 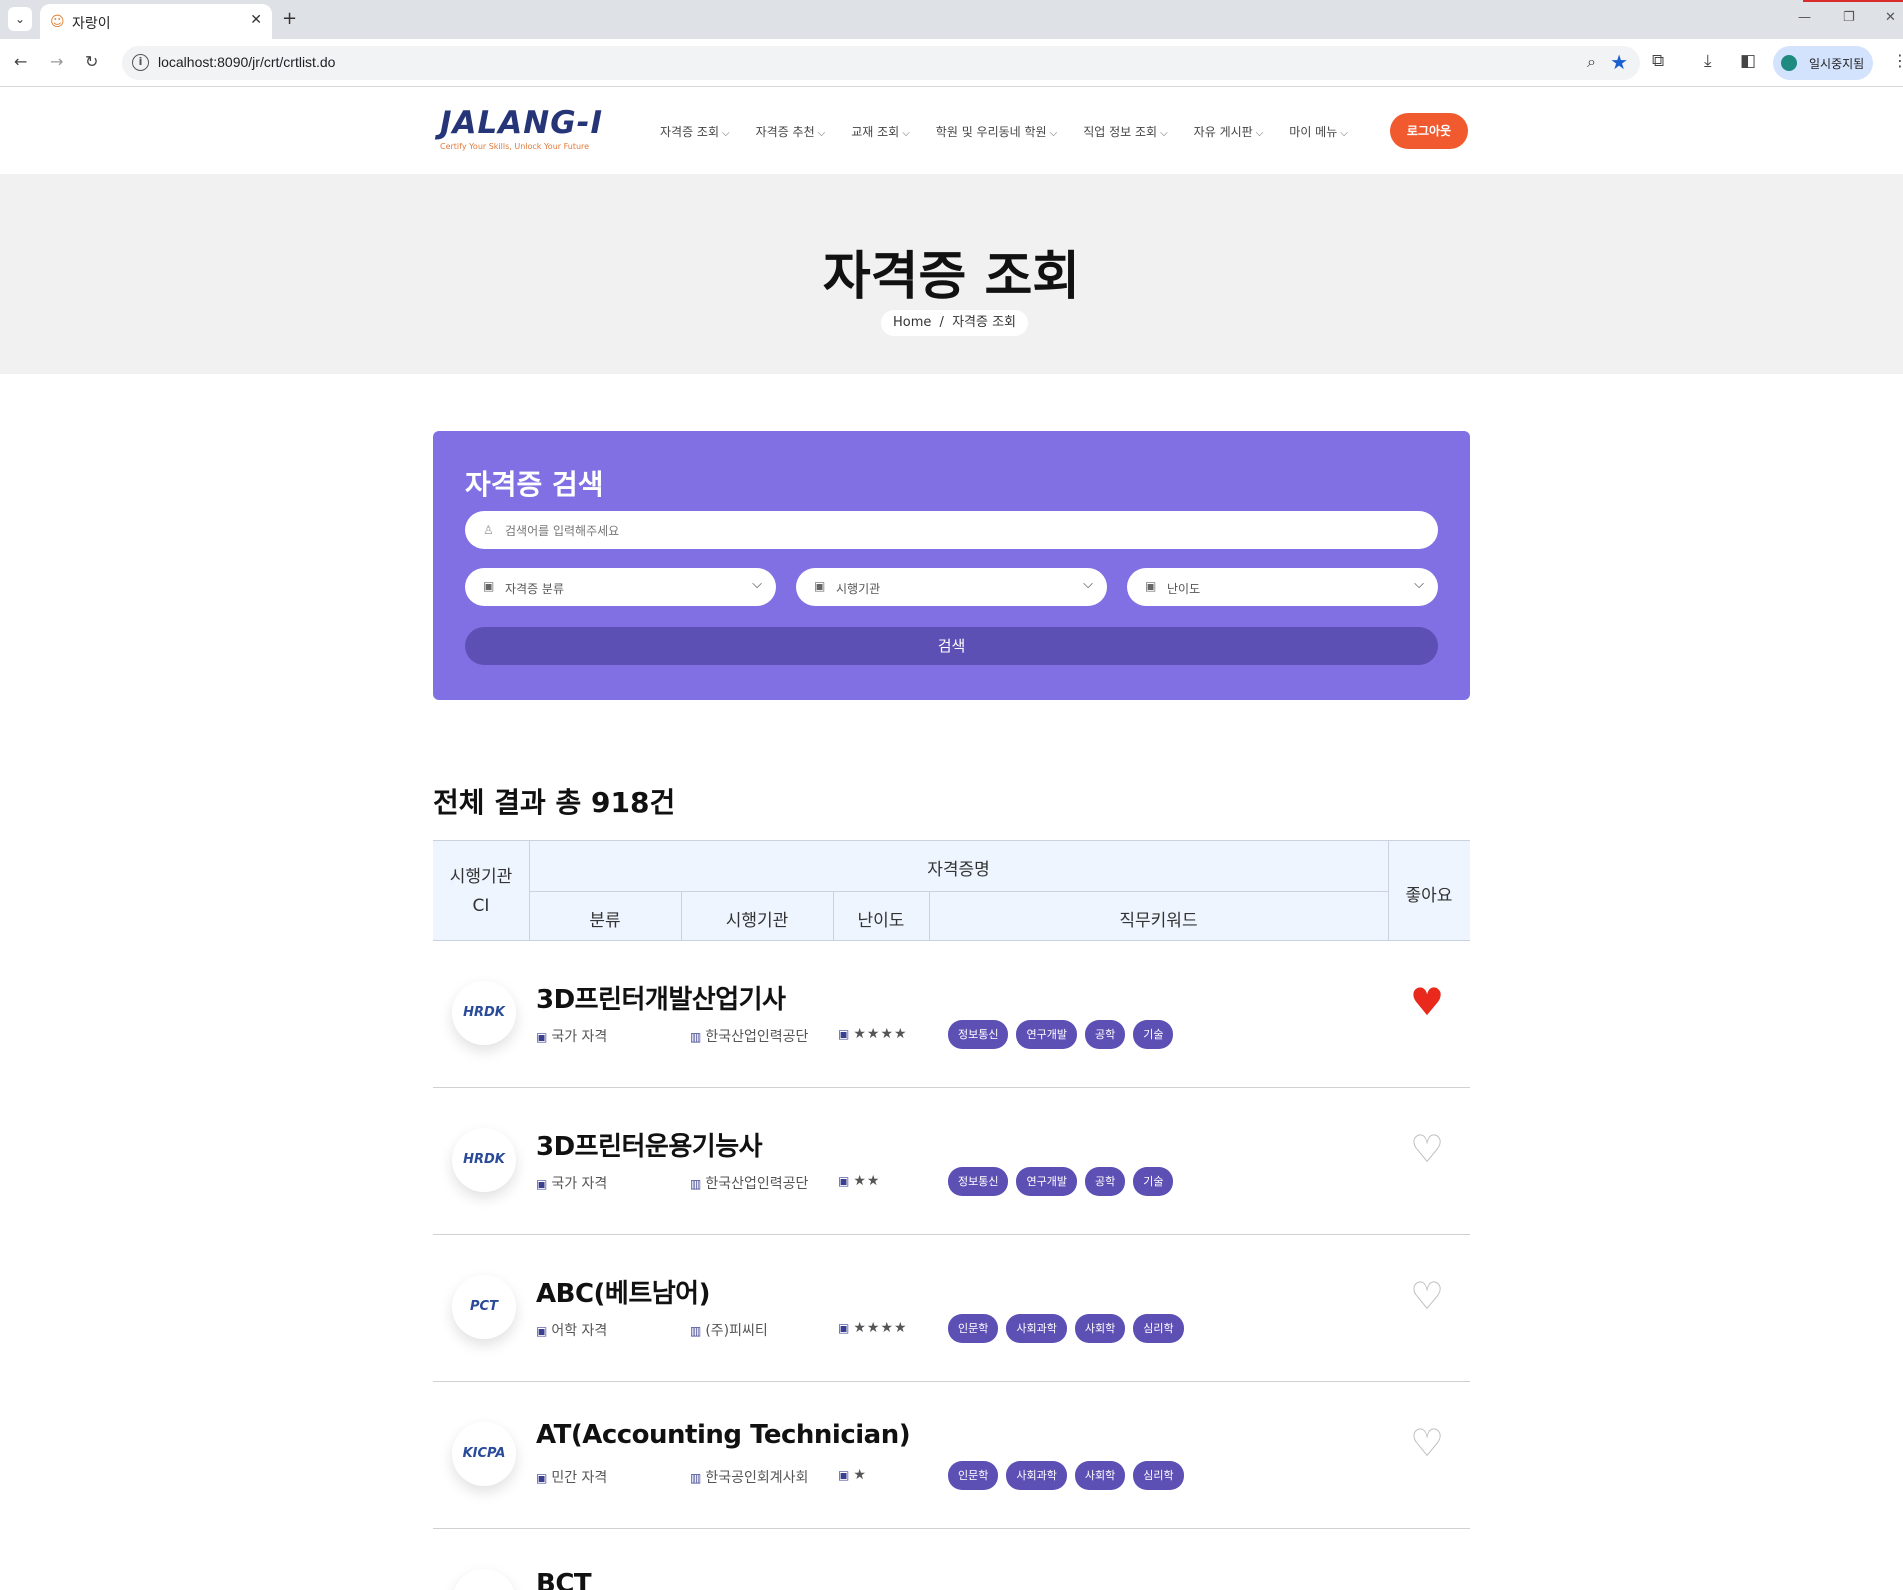 What do you see at coordinates (785, 132) in the screenshot?
I see `nav-label: 자격증 추천` at bounding box center [785, 132].